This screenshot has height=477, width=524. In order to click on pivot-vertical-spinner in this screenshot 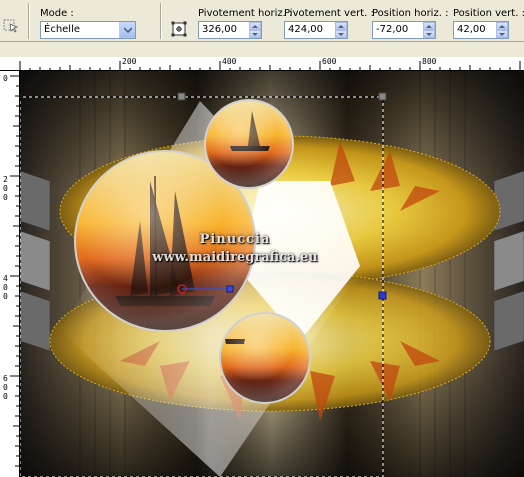, I will do `click(341, 30)`.